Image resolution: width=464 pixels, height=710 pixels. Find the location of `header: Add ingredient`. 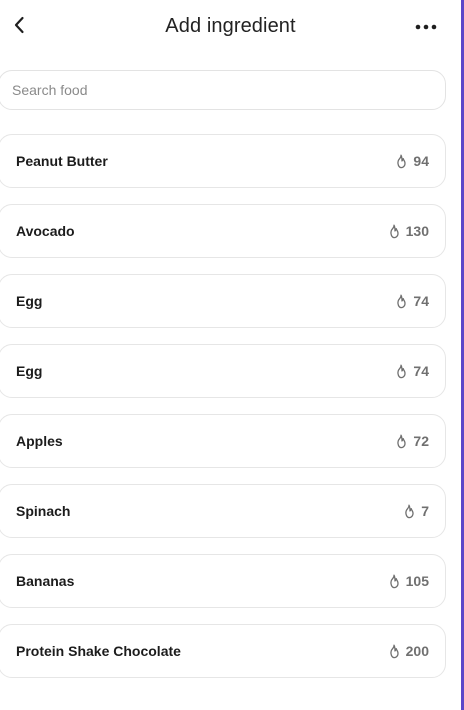

header: Add ingredient is located at coordinates (230, 27).